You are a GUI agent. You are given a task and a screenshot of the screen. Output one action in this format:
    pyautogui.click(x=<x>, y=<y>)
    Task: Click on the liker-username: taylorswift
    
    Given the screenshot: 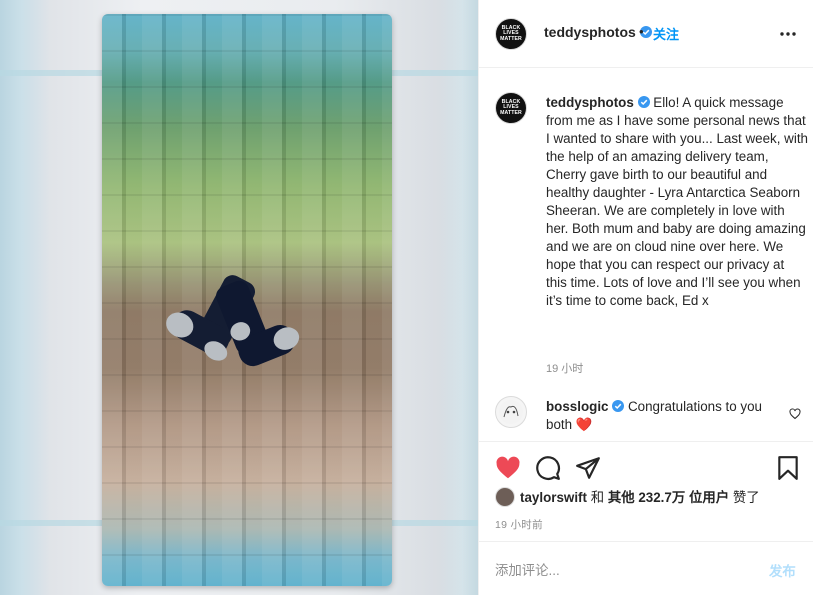 What is the action you would take?
    pyautogui.click(x=553, y=497)
    